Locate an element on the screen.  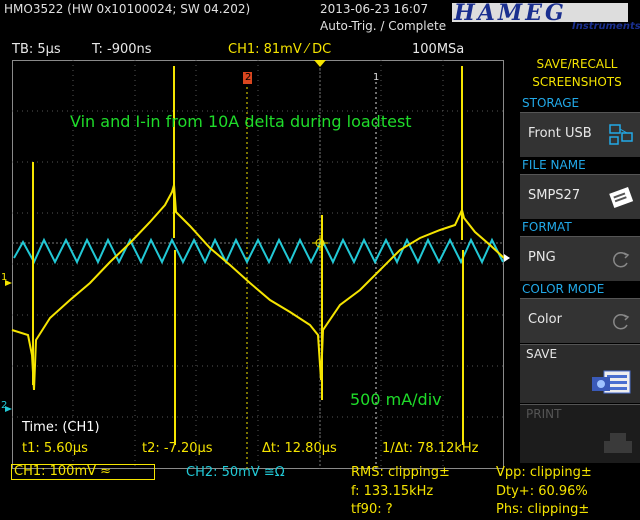
usb-storage-icon is located at coordinates (621, 134).